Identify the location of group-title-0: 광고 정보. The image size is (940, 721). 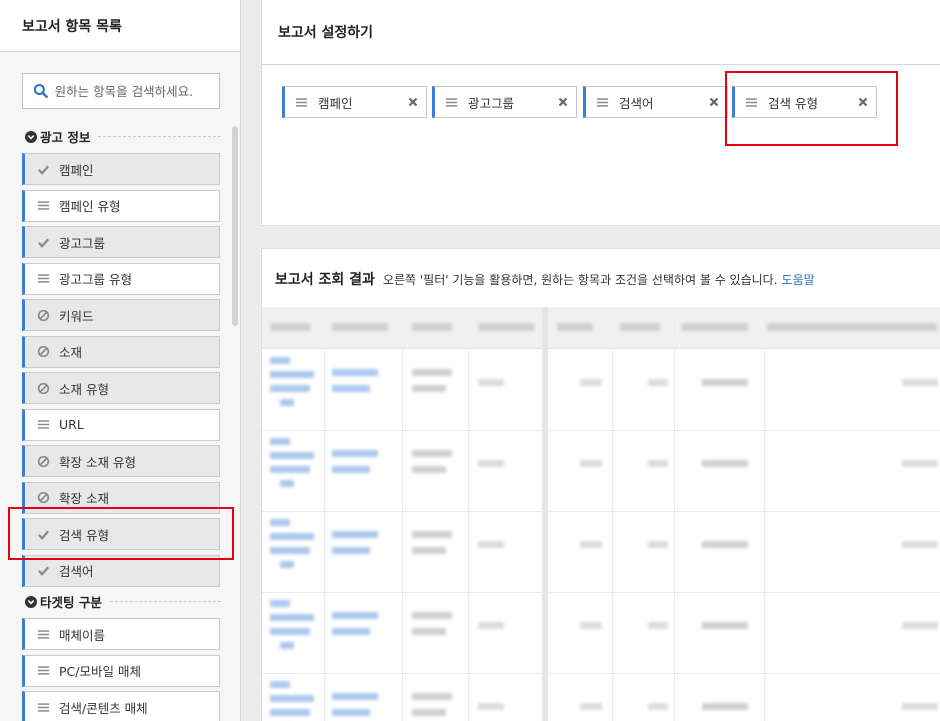
(123, 136).